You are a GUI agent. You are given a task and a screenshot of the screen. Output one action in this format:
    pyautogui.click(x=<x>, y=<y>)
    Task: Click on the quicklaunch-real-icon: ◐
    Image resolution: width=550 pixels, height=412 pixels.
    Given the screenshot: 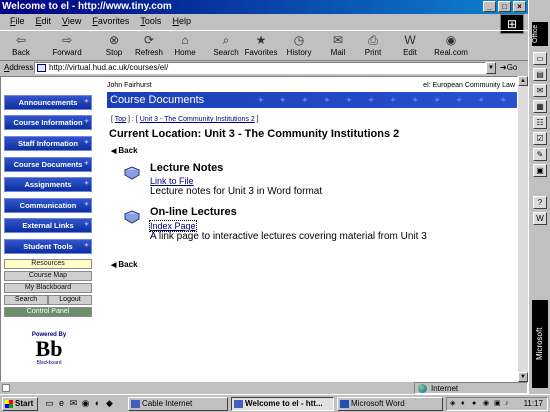 What is the action you would take?
    pyautogui.click(x=97, y=403)
    